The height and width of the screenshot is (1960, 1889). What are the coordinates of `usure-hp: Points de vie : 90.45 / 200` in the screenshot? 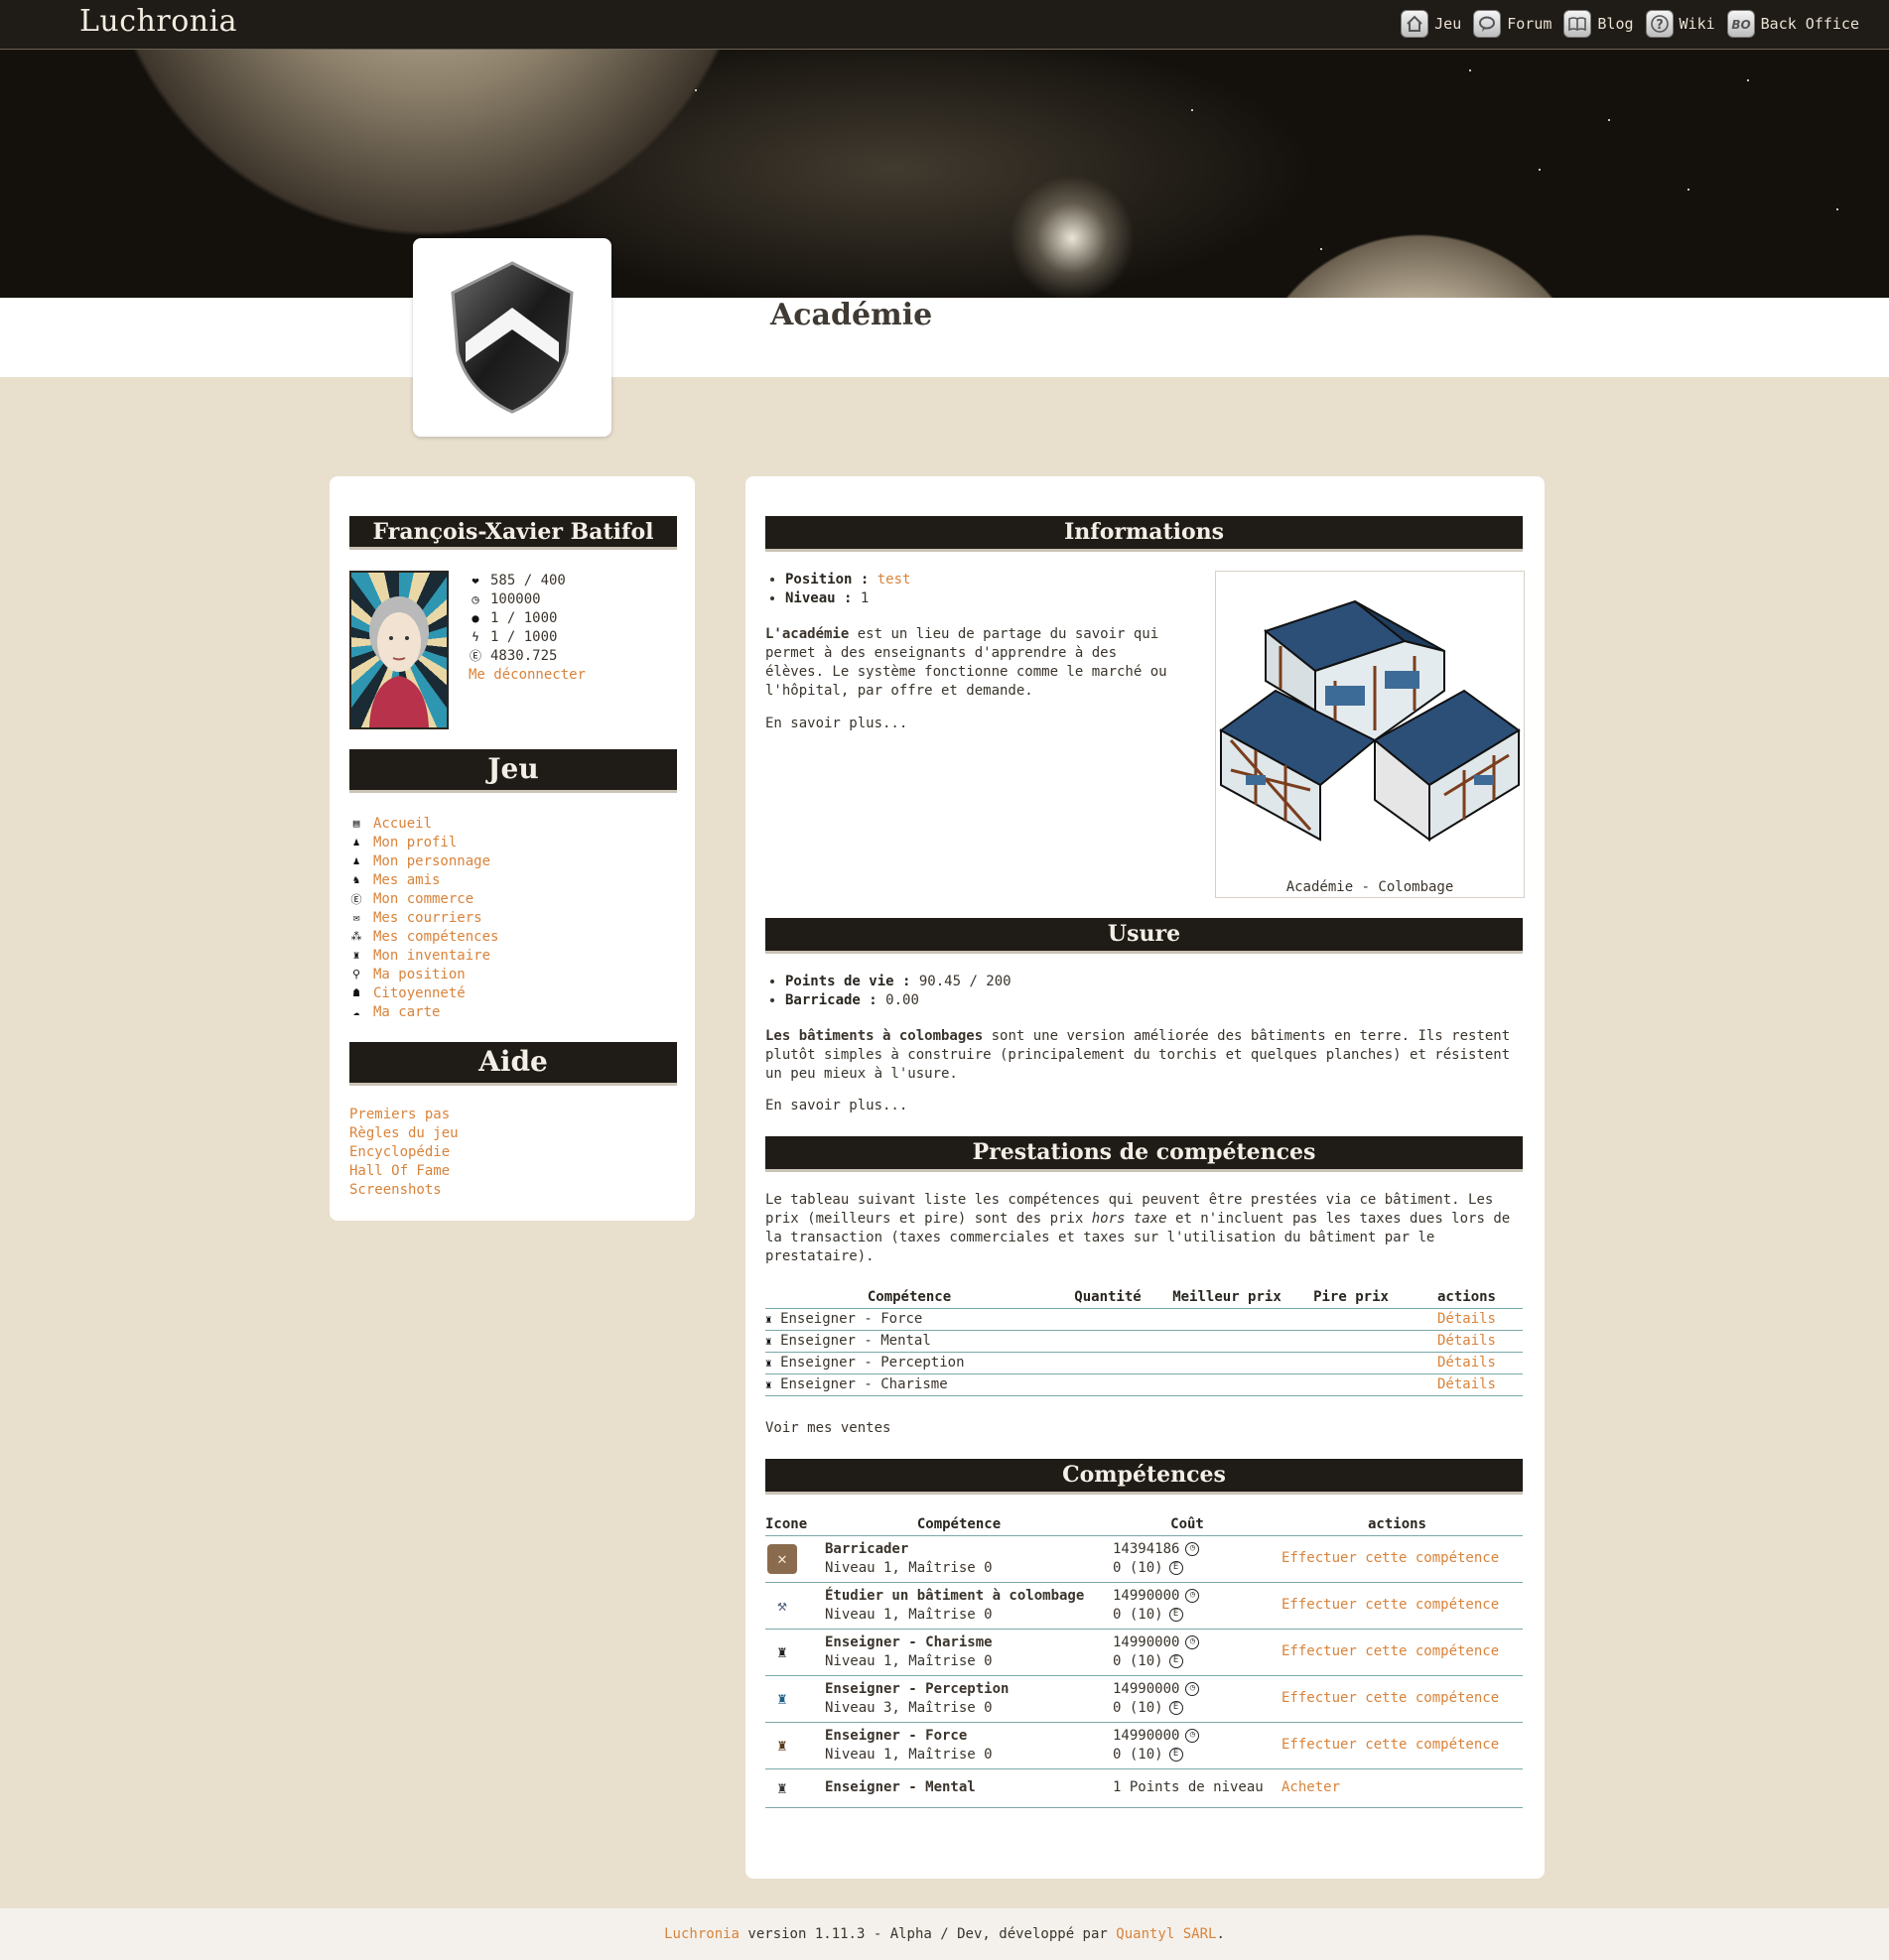 It's located at (898, 982).